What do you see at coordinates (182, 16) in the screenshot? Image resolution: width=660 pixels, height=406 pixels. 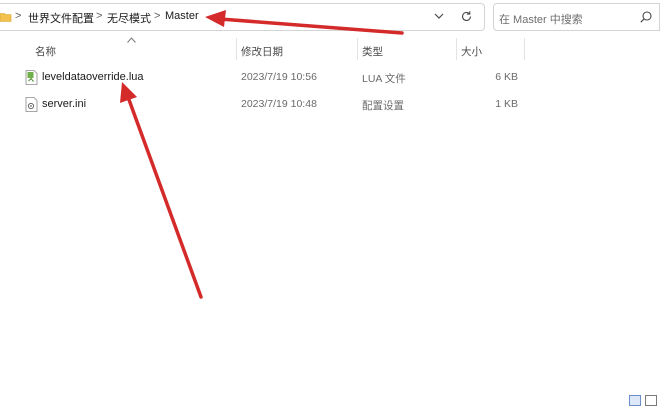 I see `breadcrumb-item-master: Master` at bounding box center [182, 16].